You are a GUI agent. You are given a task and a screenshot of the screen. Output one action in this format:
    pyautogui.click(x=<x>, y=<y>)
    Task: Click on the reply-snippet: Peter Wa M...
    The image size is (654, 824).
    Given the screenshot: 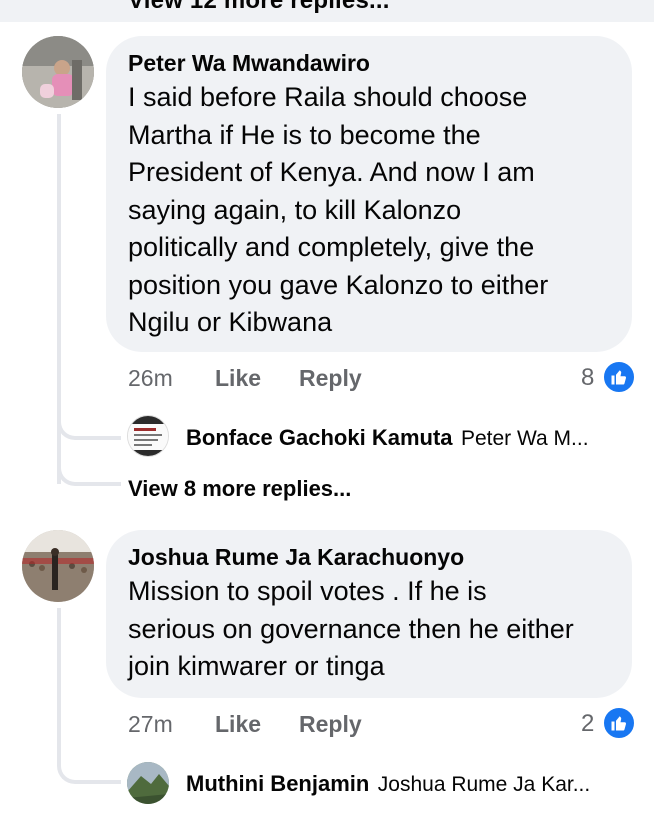 What is the action you would take?
    pyautogui.click(x=524, y=438)
    